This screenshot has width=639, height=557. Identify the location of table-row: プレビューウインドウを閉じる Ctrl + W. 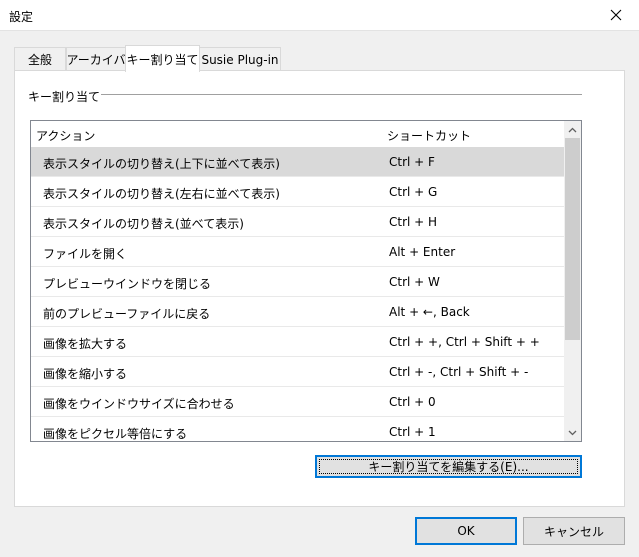
(298, 282).